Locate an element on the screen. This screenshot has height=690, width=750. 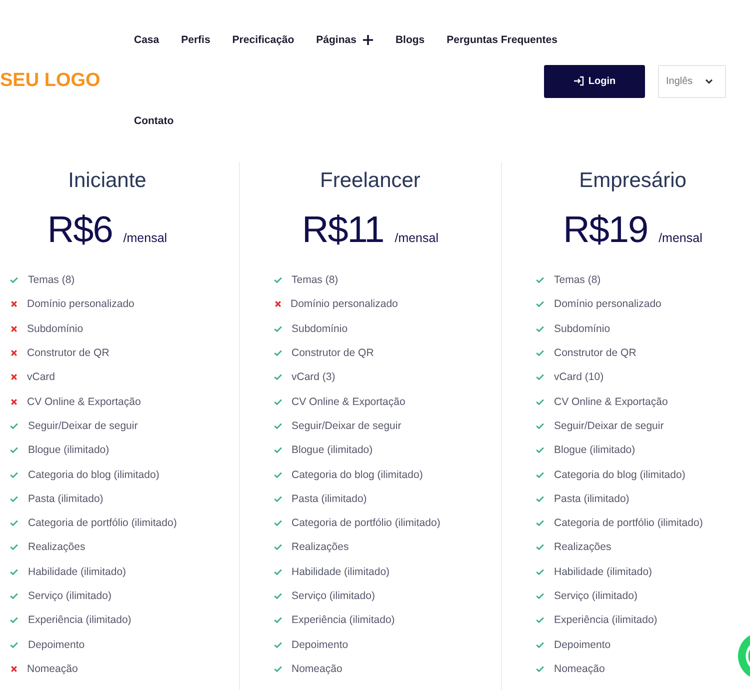
language-select: Inglês is located at coordinates (692, 81).